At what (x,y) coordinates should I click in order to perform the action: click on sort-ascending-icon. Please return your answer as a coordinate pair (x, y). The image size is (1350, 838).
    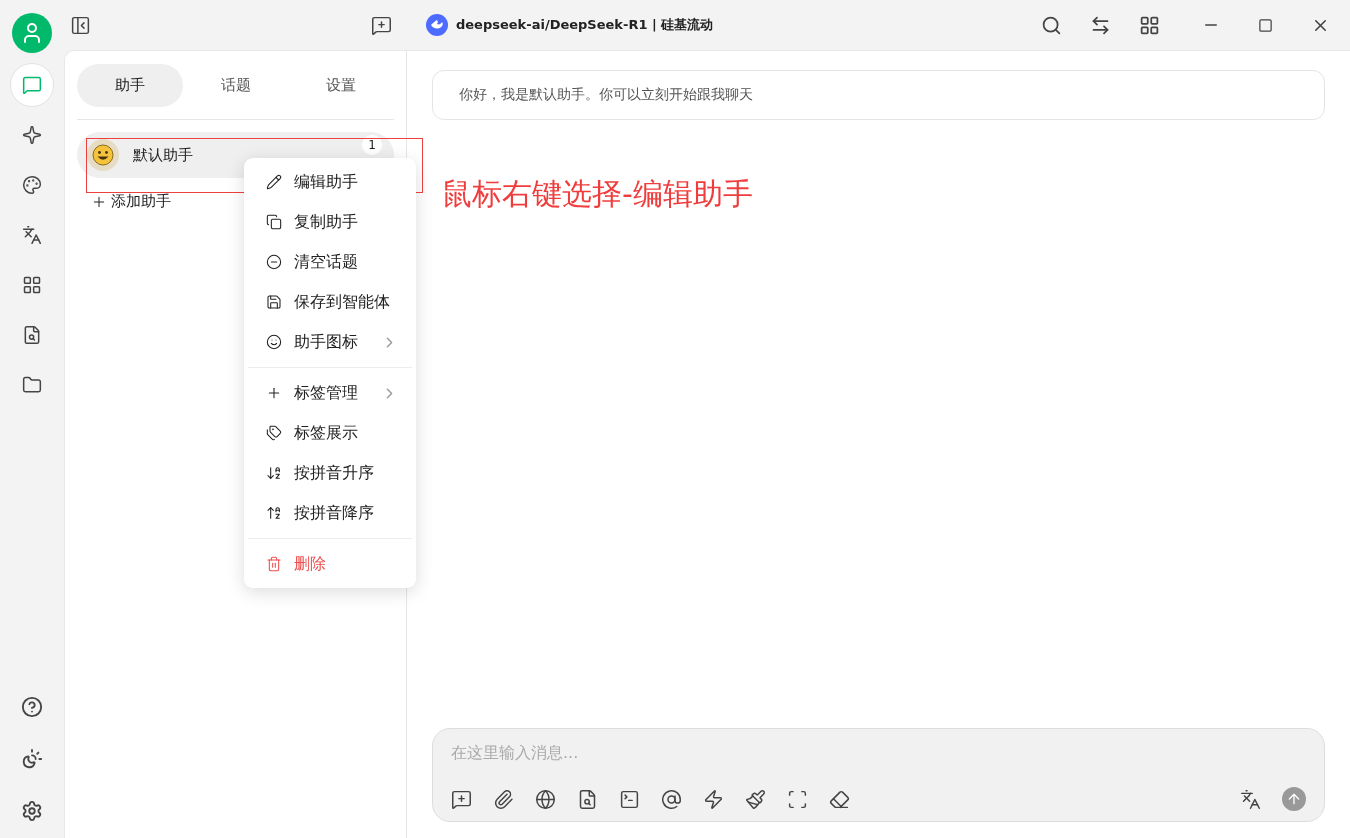
    Looking at the image, I should click on (274, 473).